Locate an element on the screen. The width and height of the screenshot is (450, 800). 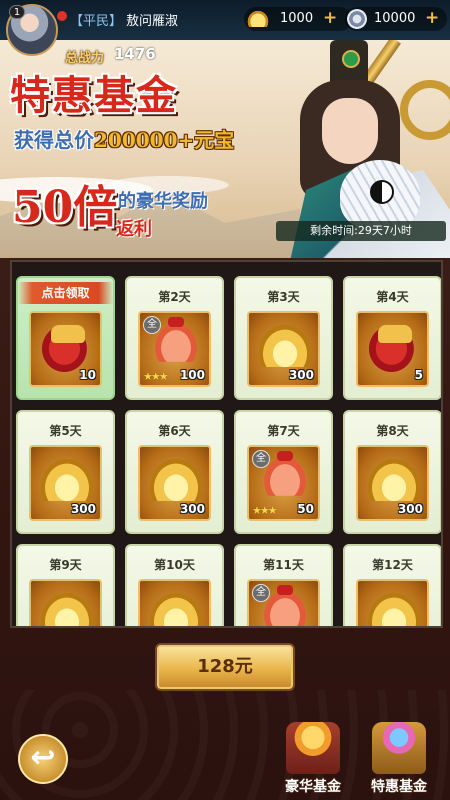
discount-fund-label: 特惠基金 is located at coordinates (399, 787).